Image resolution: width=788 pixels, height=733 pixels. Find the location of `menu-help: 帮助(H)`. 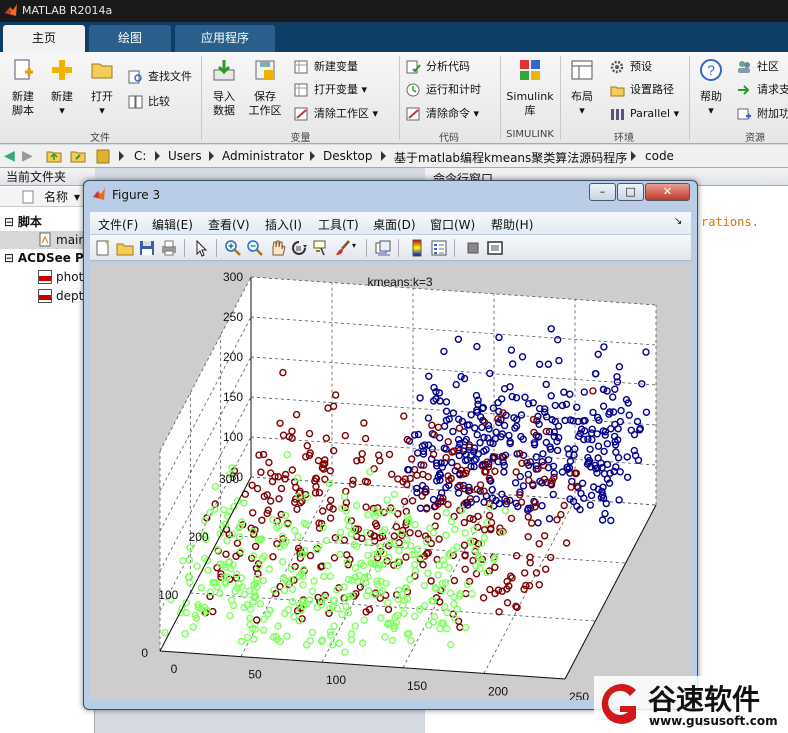

menu-help: 帮助(H) is located at coordinates (512, 224).